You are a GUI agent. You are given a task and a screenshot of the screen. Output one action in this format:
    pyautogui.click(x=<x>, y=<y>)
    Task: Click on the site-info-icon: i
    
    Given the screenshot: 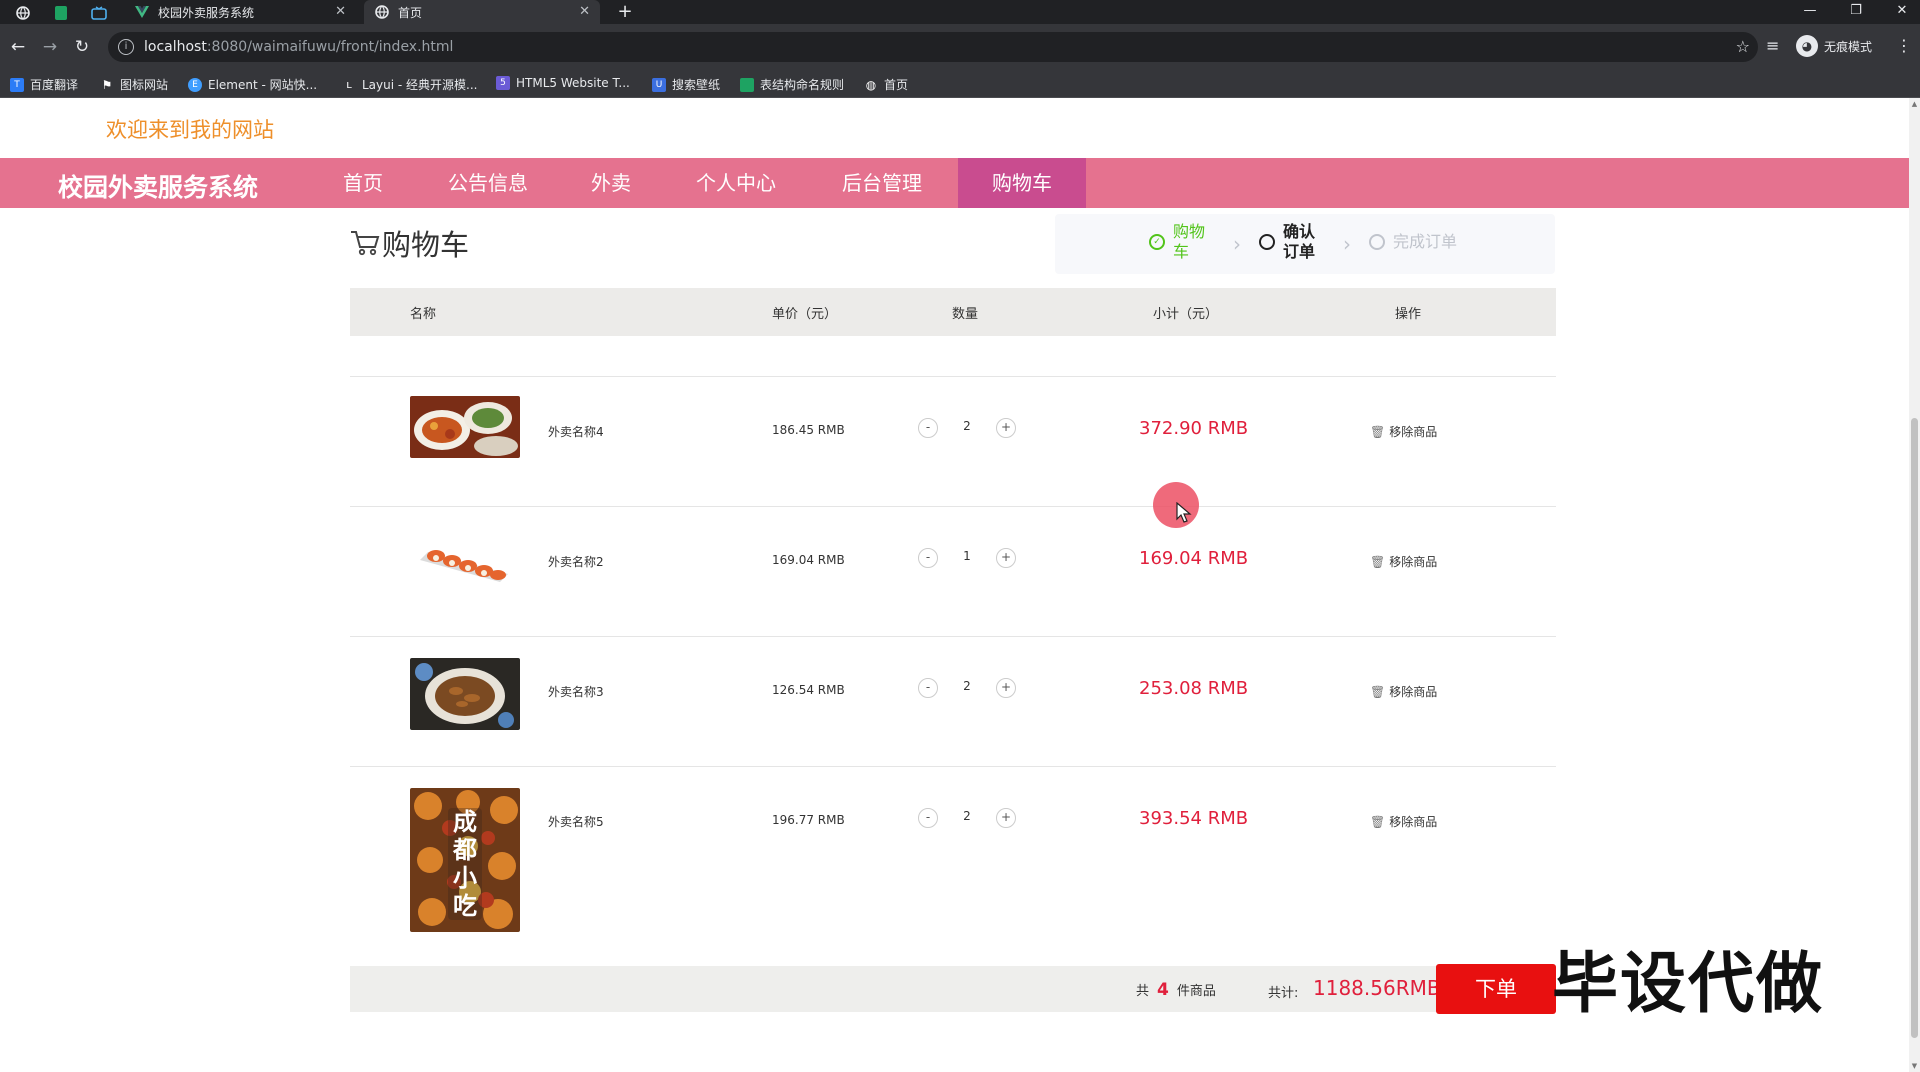 What is the action you would take?
    pyautogui.click(x=126, y=47)
    